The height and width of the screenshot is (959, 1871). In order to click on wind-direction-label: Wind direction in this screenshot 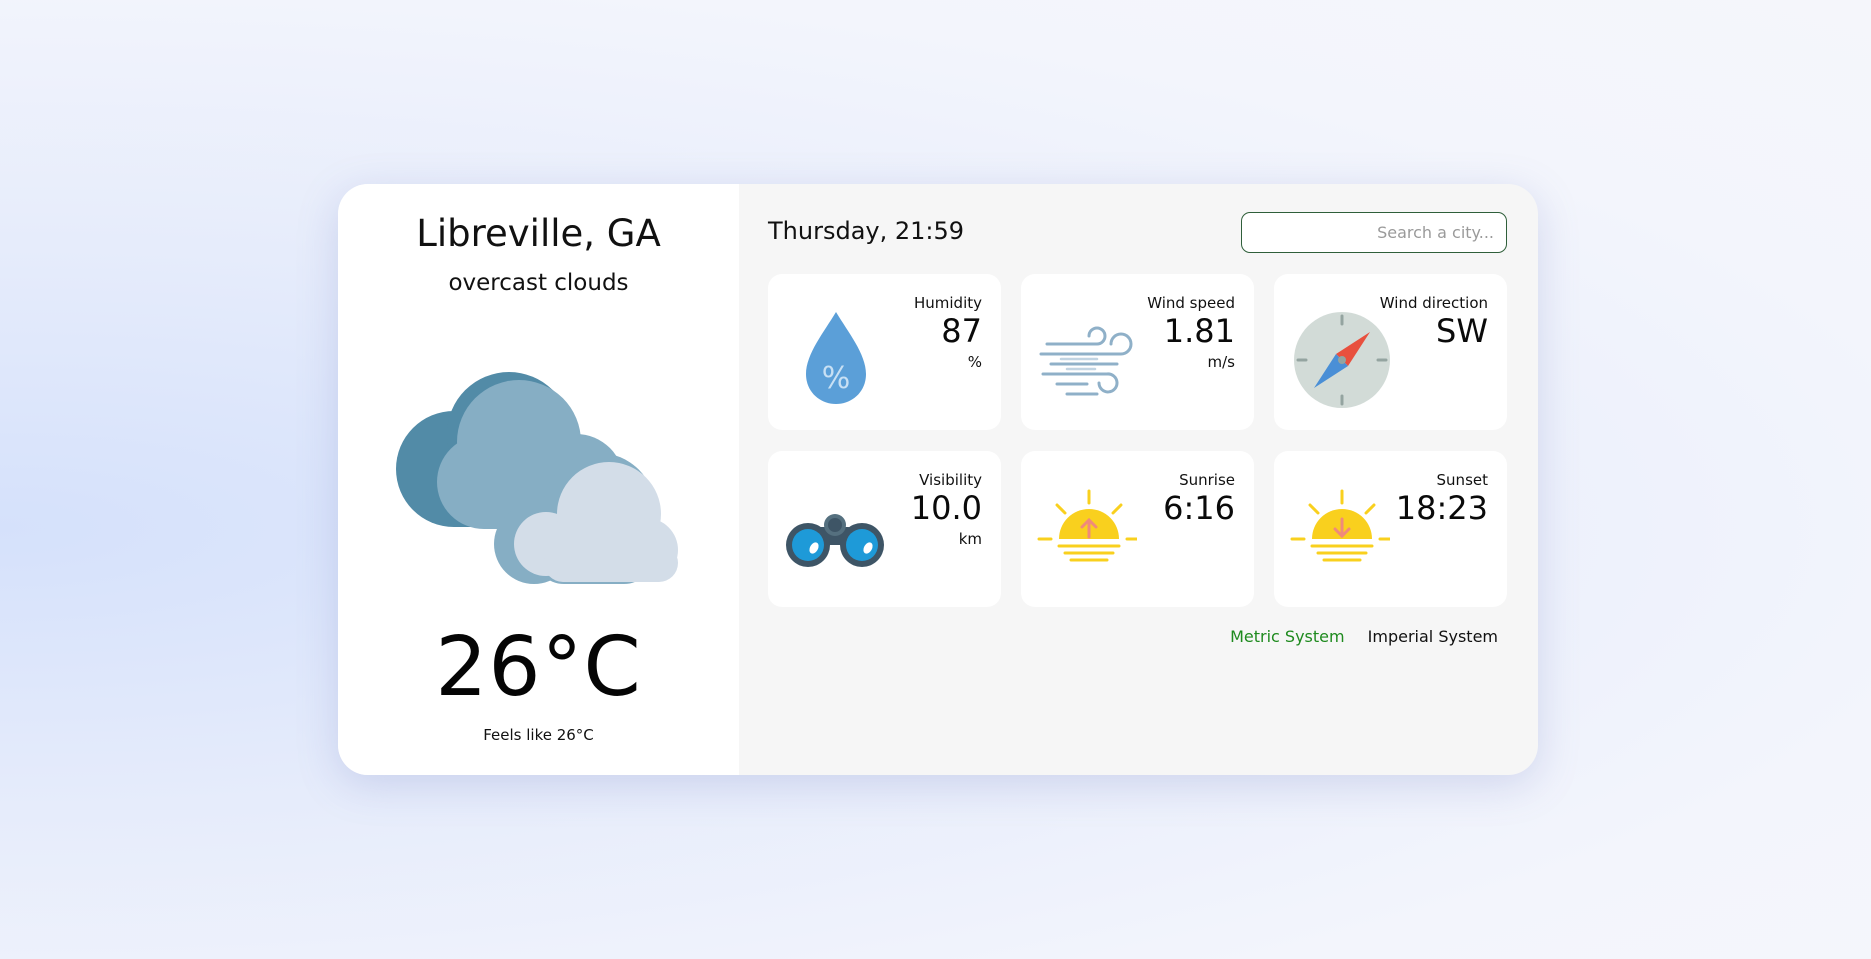, I will do `click(1433, 303)`.